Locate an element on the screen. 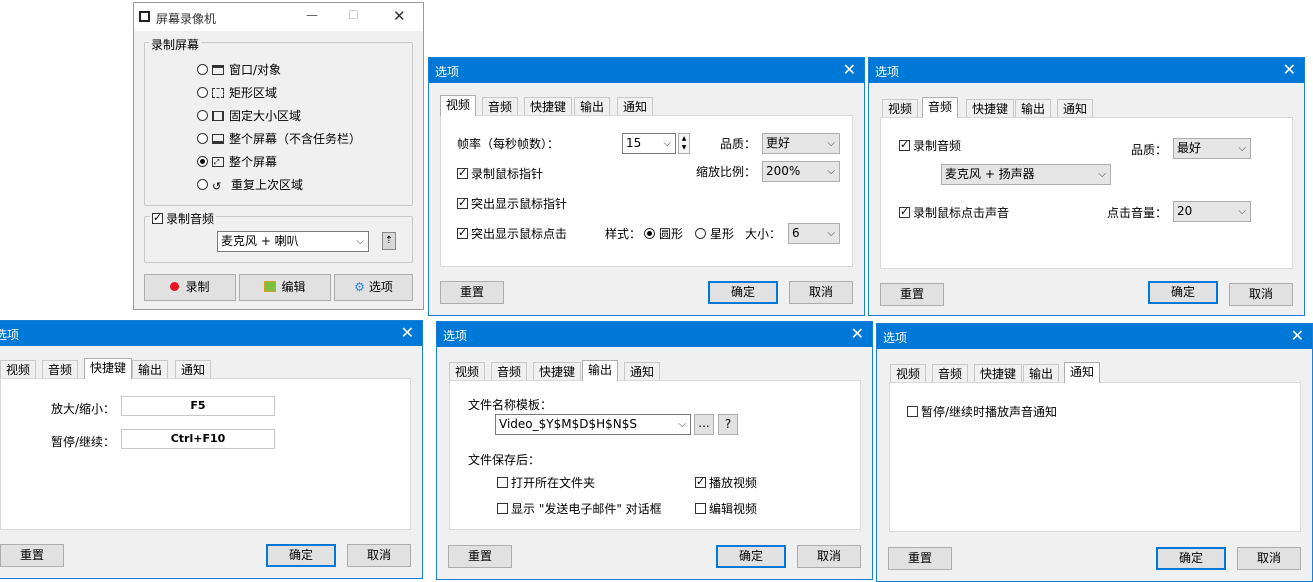  edit-video-checkbox is located at coordinates (700, 508).